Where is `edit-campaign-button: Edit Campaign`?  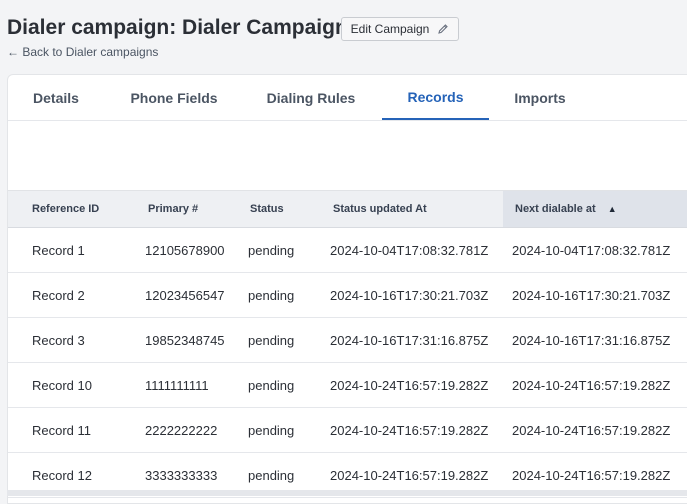
edit-campaign-button: Edit Campaign is located at coordinates (400, 29).